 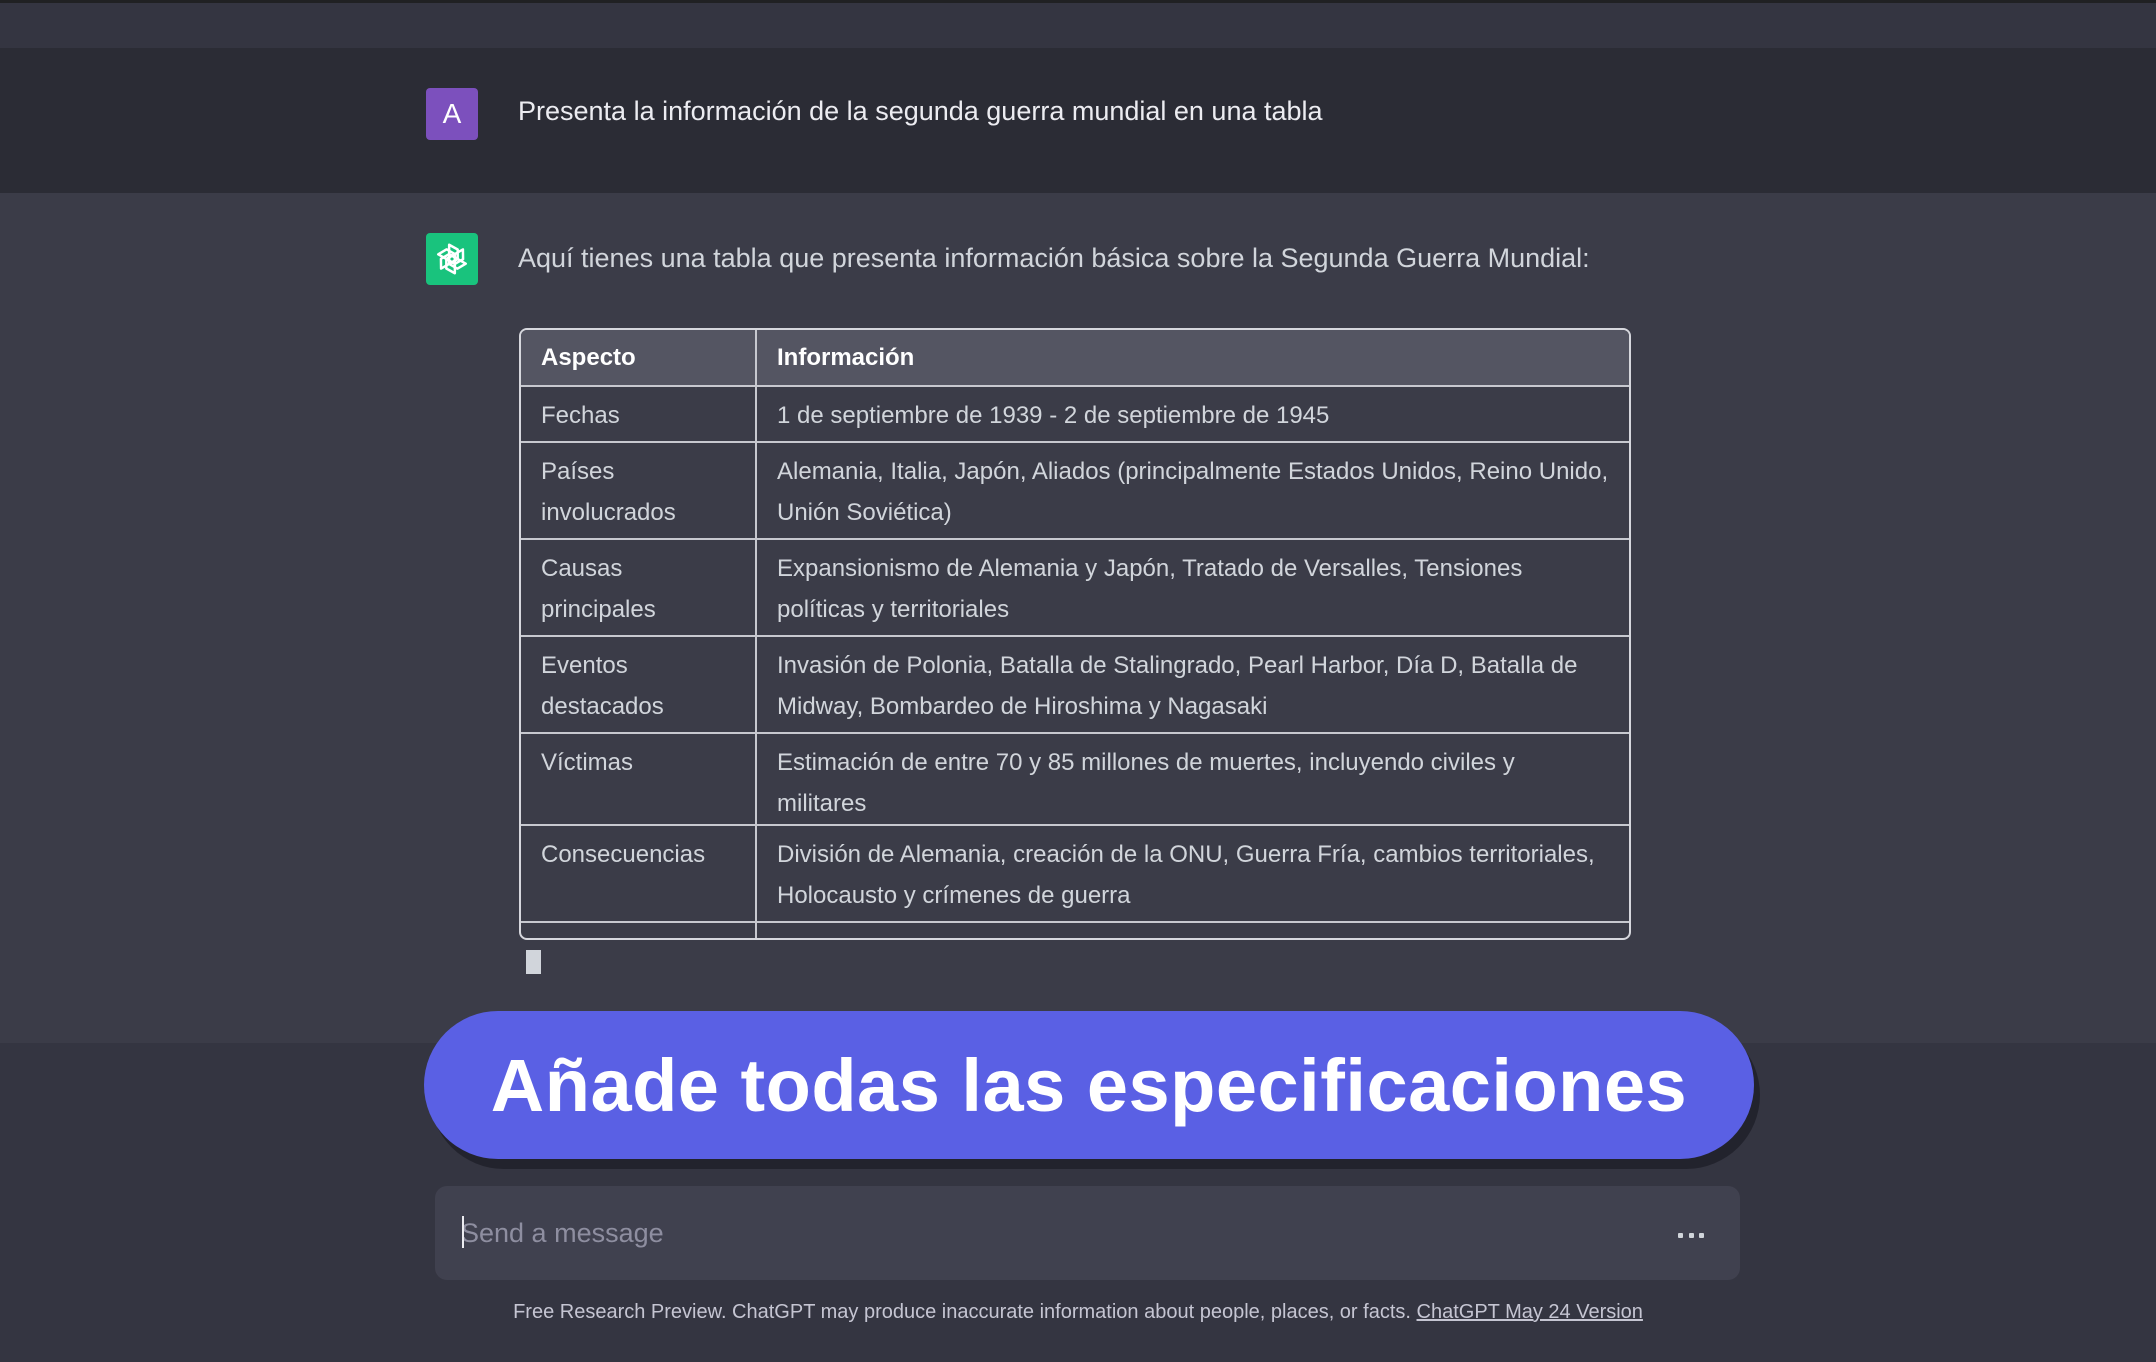 I want to click on aspect-cell: Consecuencias, so click(x=639, y=873).